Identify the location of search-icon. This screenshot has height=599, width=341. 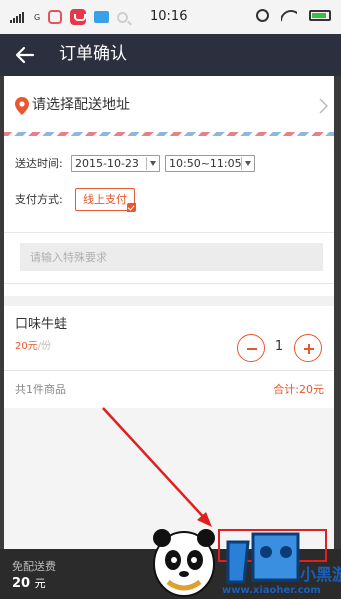
(123, 17).